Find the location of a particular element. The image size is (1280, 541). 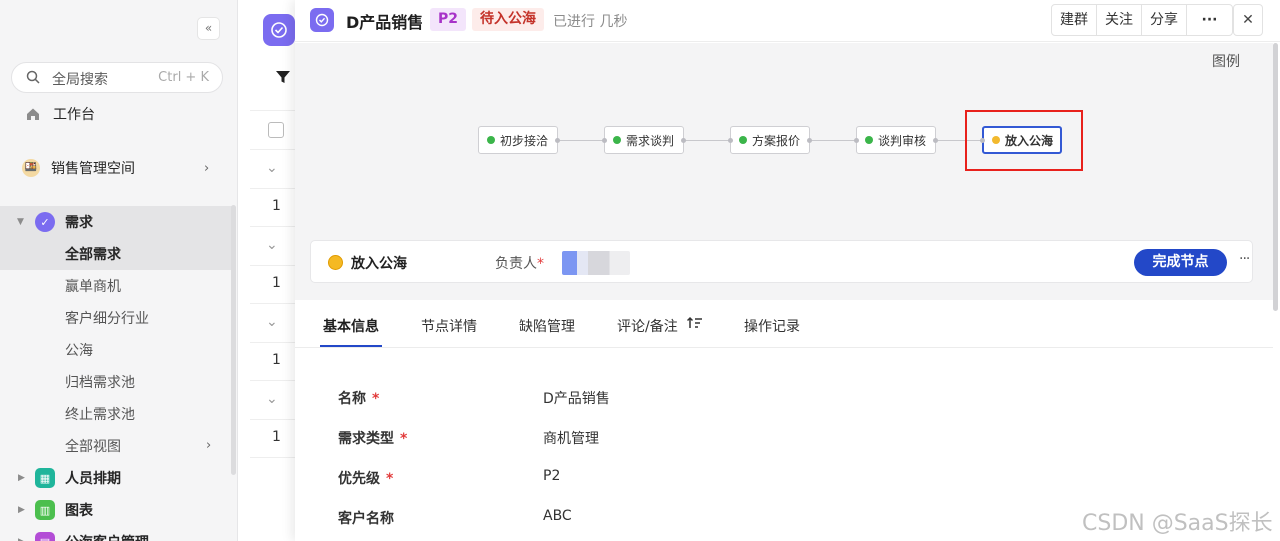

flow-node-label: 谈判审核 is located at coordinates (902, 140).